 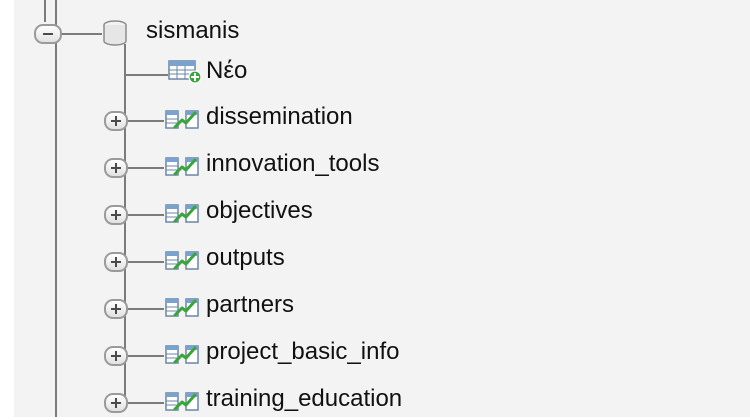 I want to click on database-icon, so click(x=115, y=33).